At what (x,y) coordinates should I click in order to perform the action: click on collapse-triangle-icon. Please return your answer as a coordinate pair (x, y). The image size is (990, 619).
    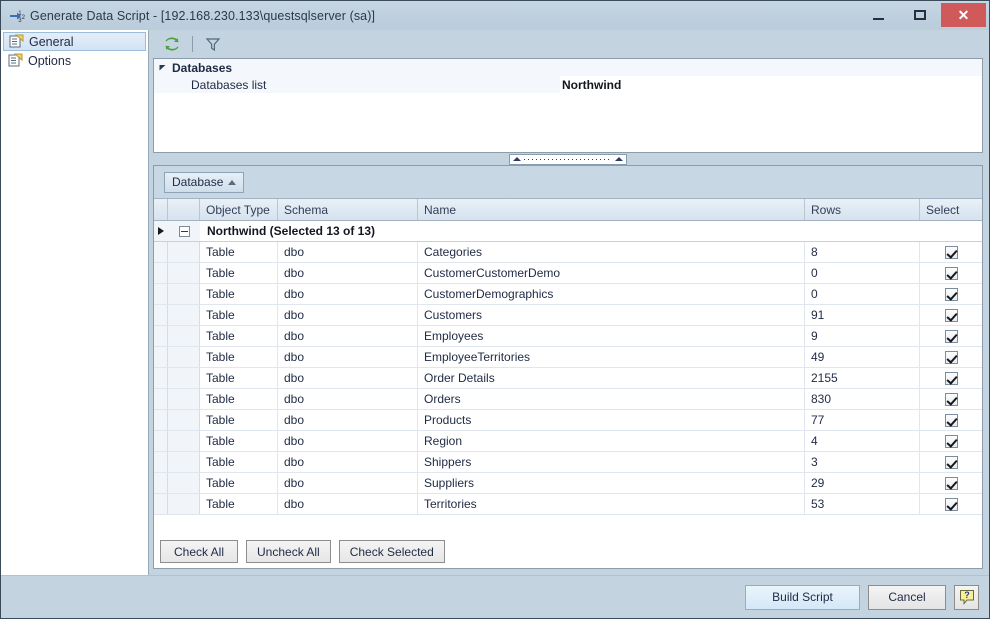
    Looking at the image, I should click on (162, 67).